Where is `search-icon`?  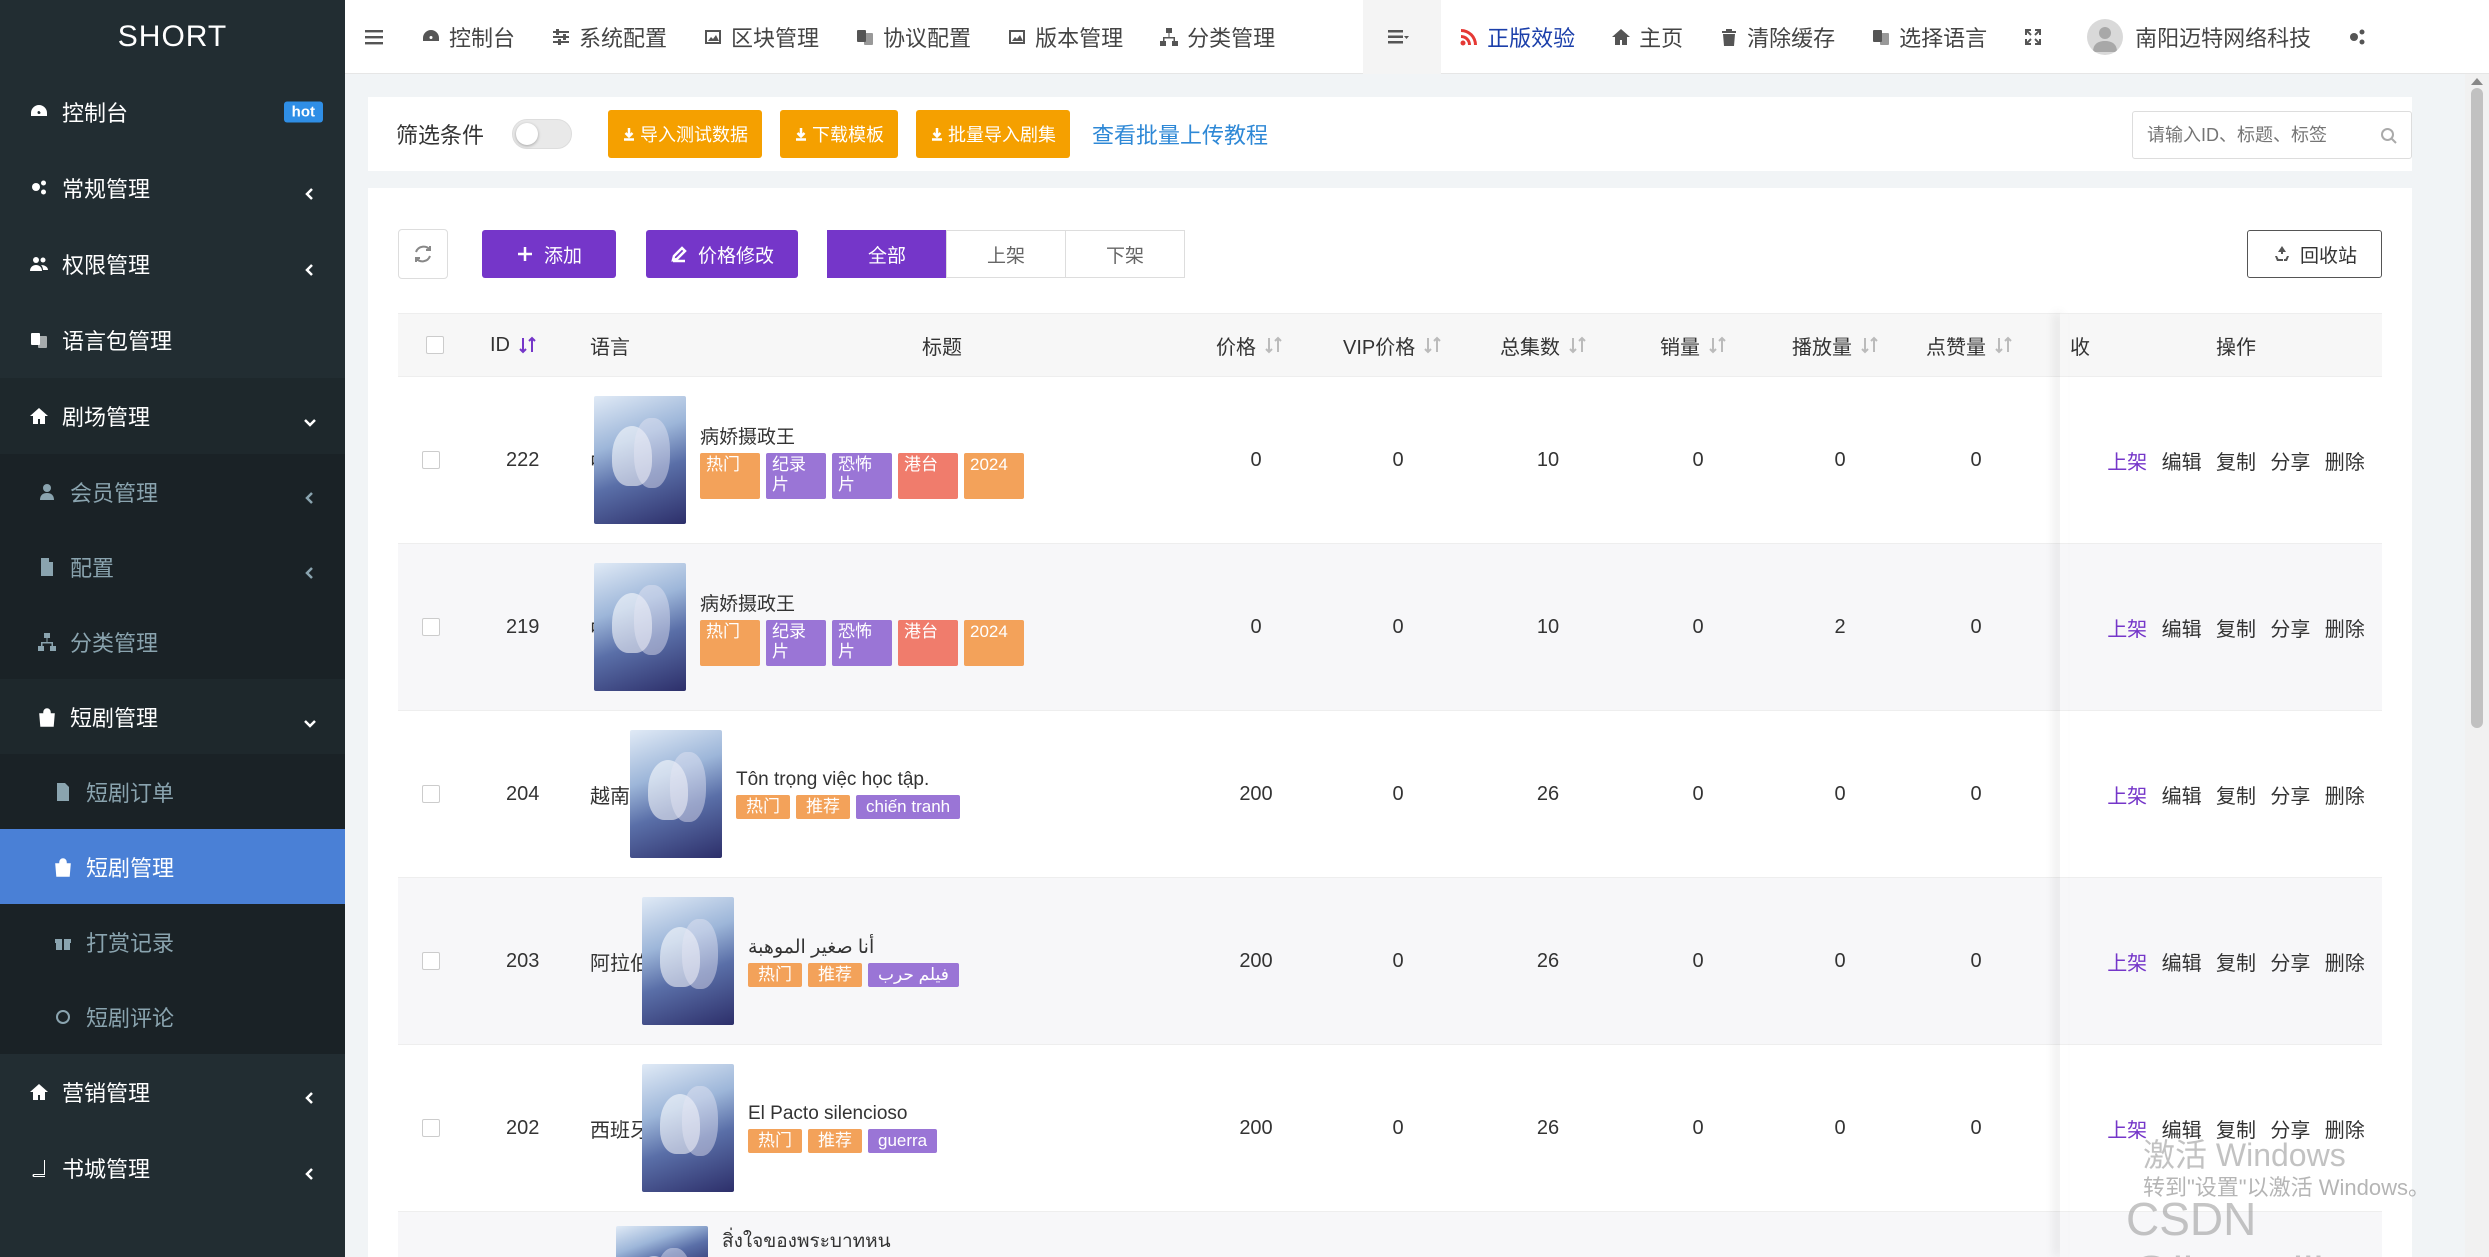
search-icon is located at coordinates (2389, 136).